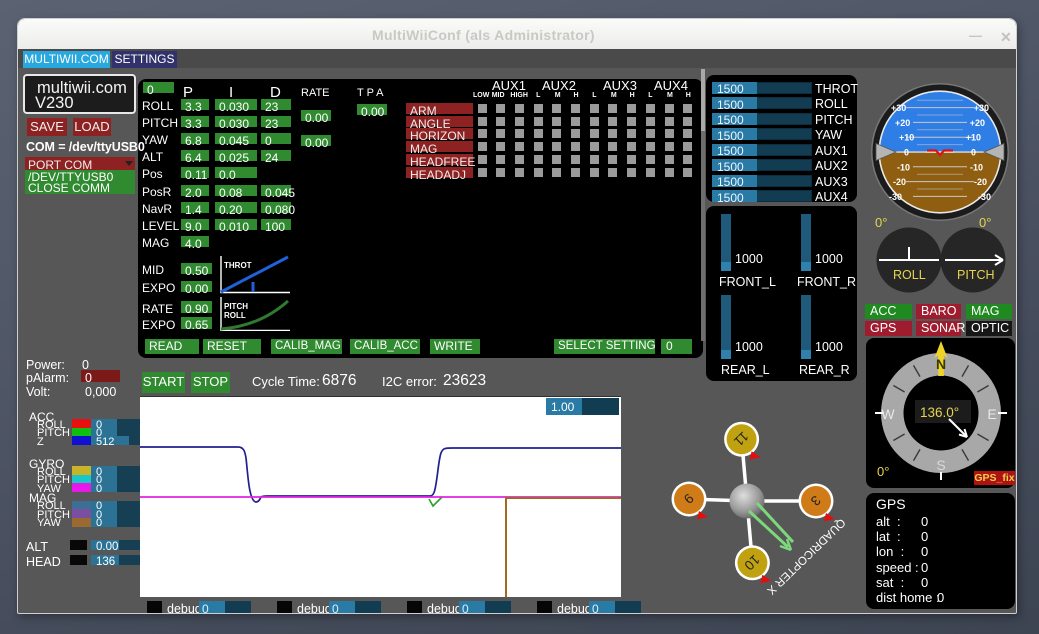 The height and width of the screenshot is (634, 1039). What do you see at coordinates (939, 412) in the screenshot?
I see `svg-text: 136.0°` at bounding box center [939, 412].